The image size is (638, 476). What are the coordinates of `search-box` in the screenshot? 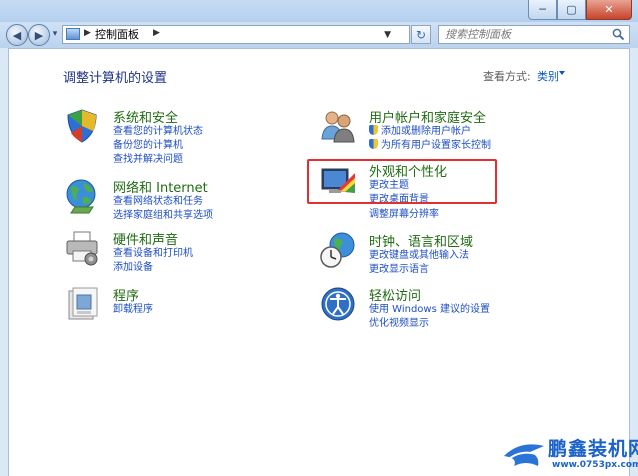 It's located at (534, 34).